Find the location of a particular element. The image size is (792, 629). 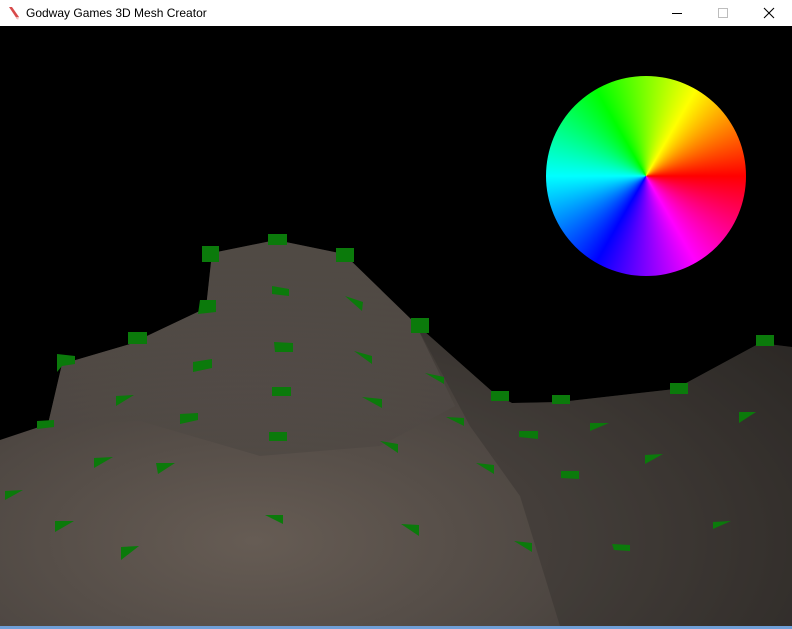

minimize-button is located at coordinates (677, 13).